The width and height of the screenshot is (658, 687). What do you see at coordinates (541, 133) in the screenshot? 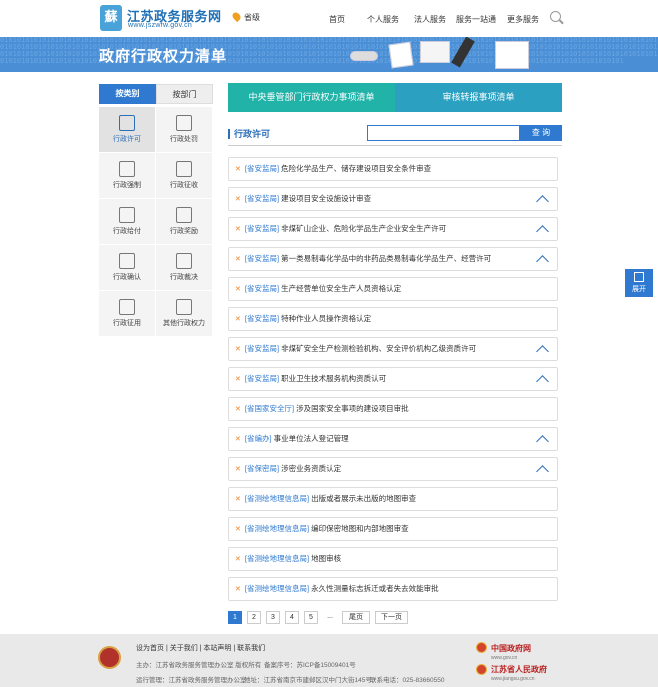
I see `search-button: 查 询` at bounding box center [541, 133].